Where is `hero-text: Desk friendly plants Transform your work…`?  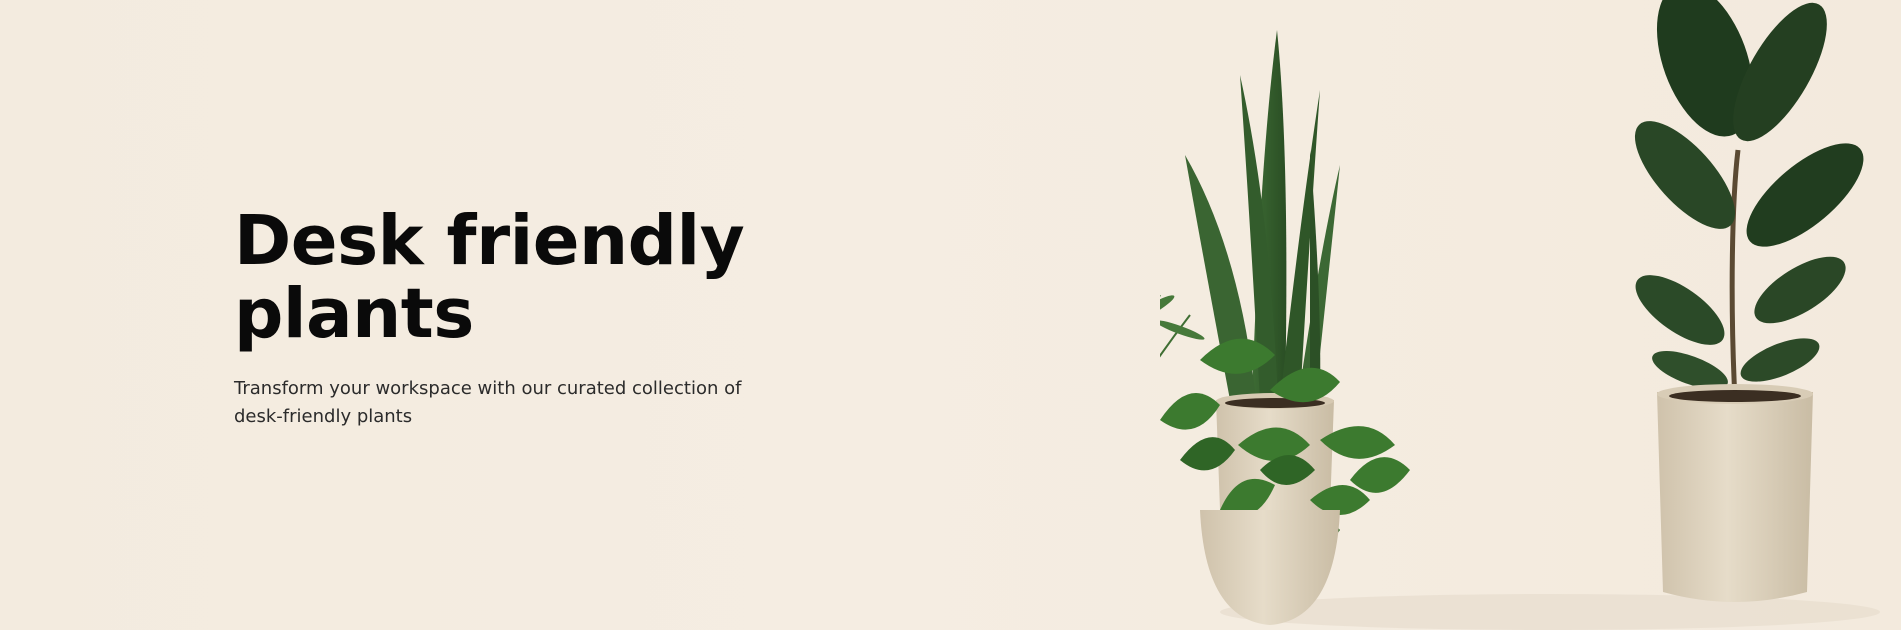
hero-text: Desk friendly plants Transform your work… is located at coordinates (514, 318).